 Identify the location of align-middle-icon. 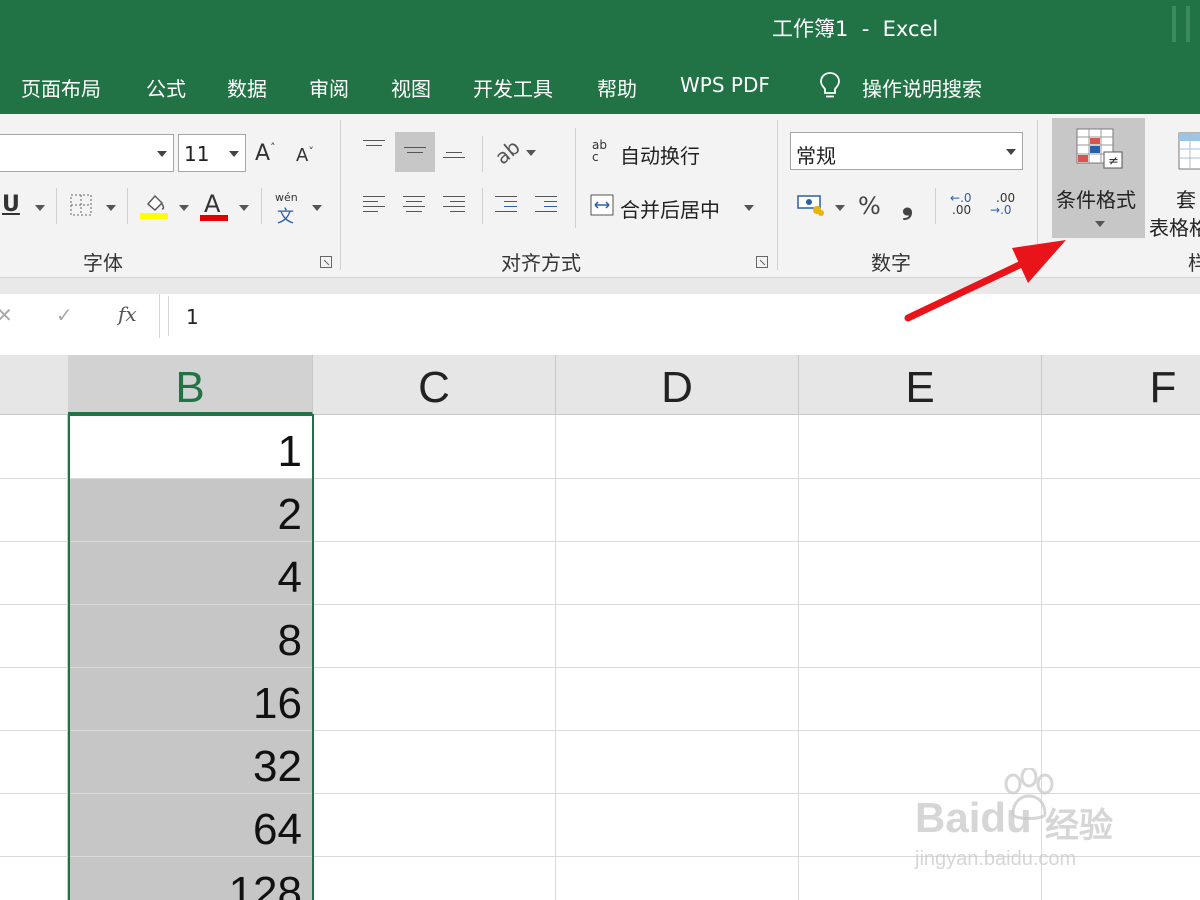
(415, 156).